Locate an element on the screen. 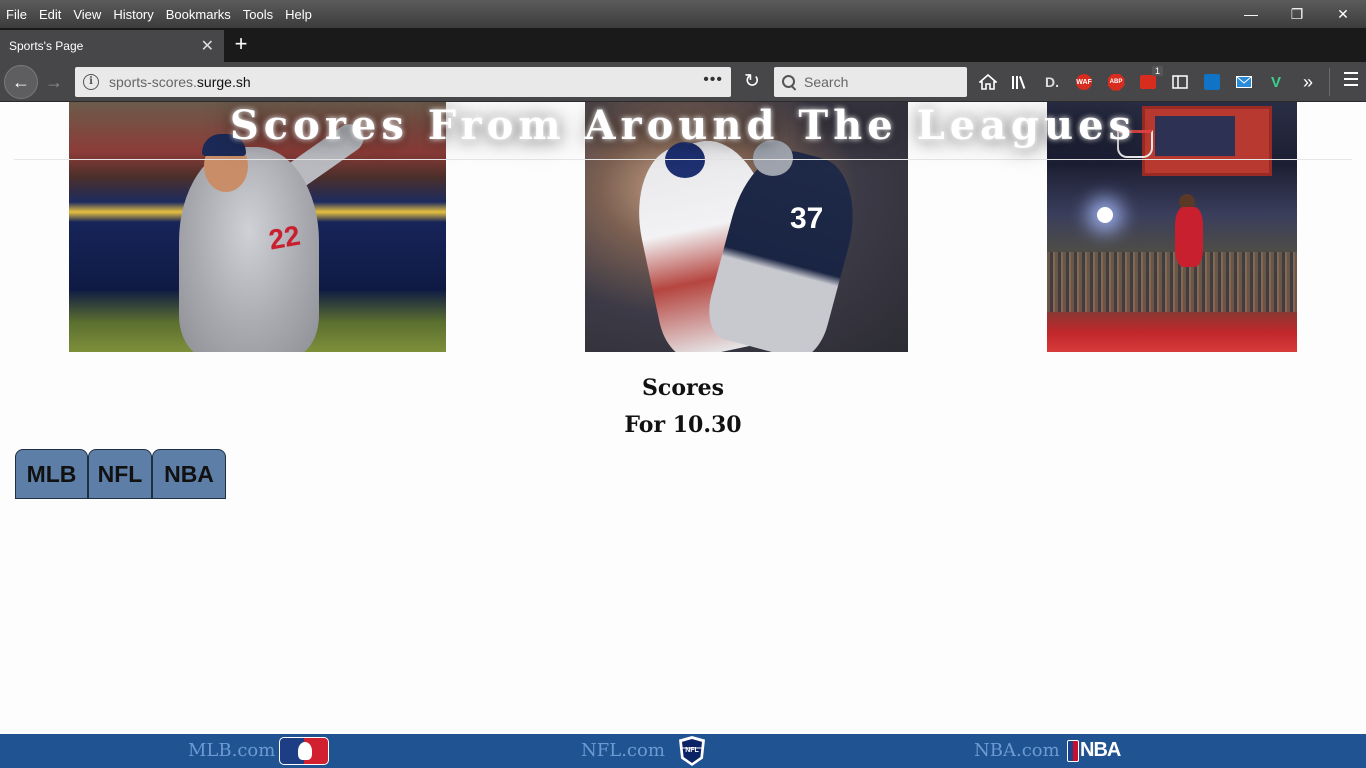 This screenshot has width=1366, height=768. tab-mlb: MLB is located at coordinates (51, 474).